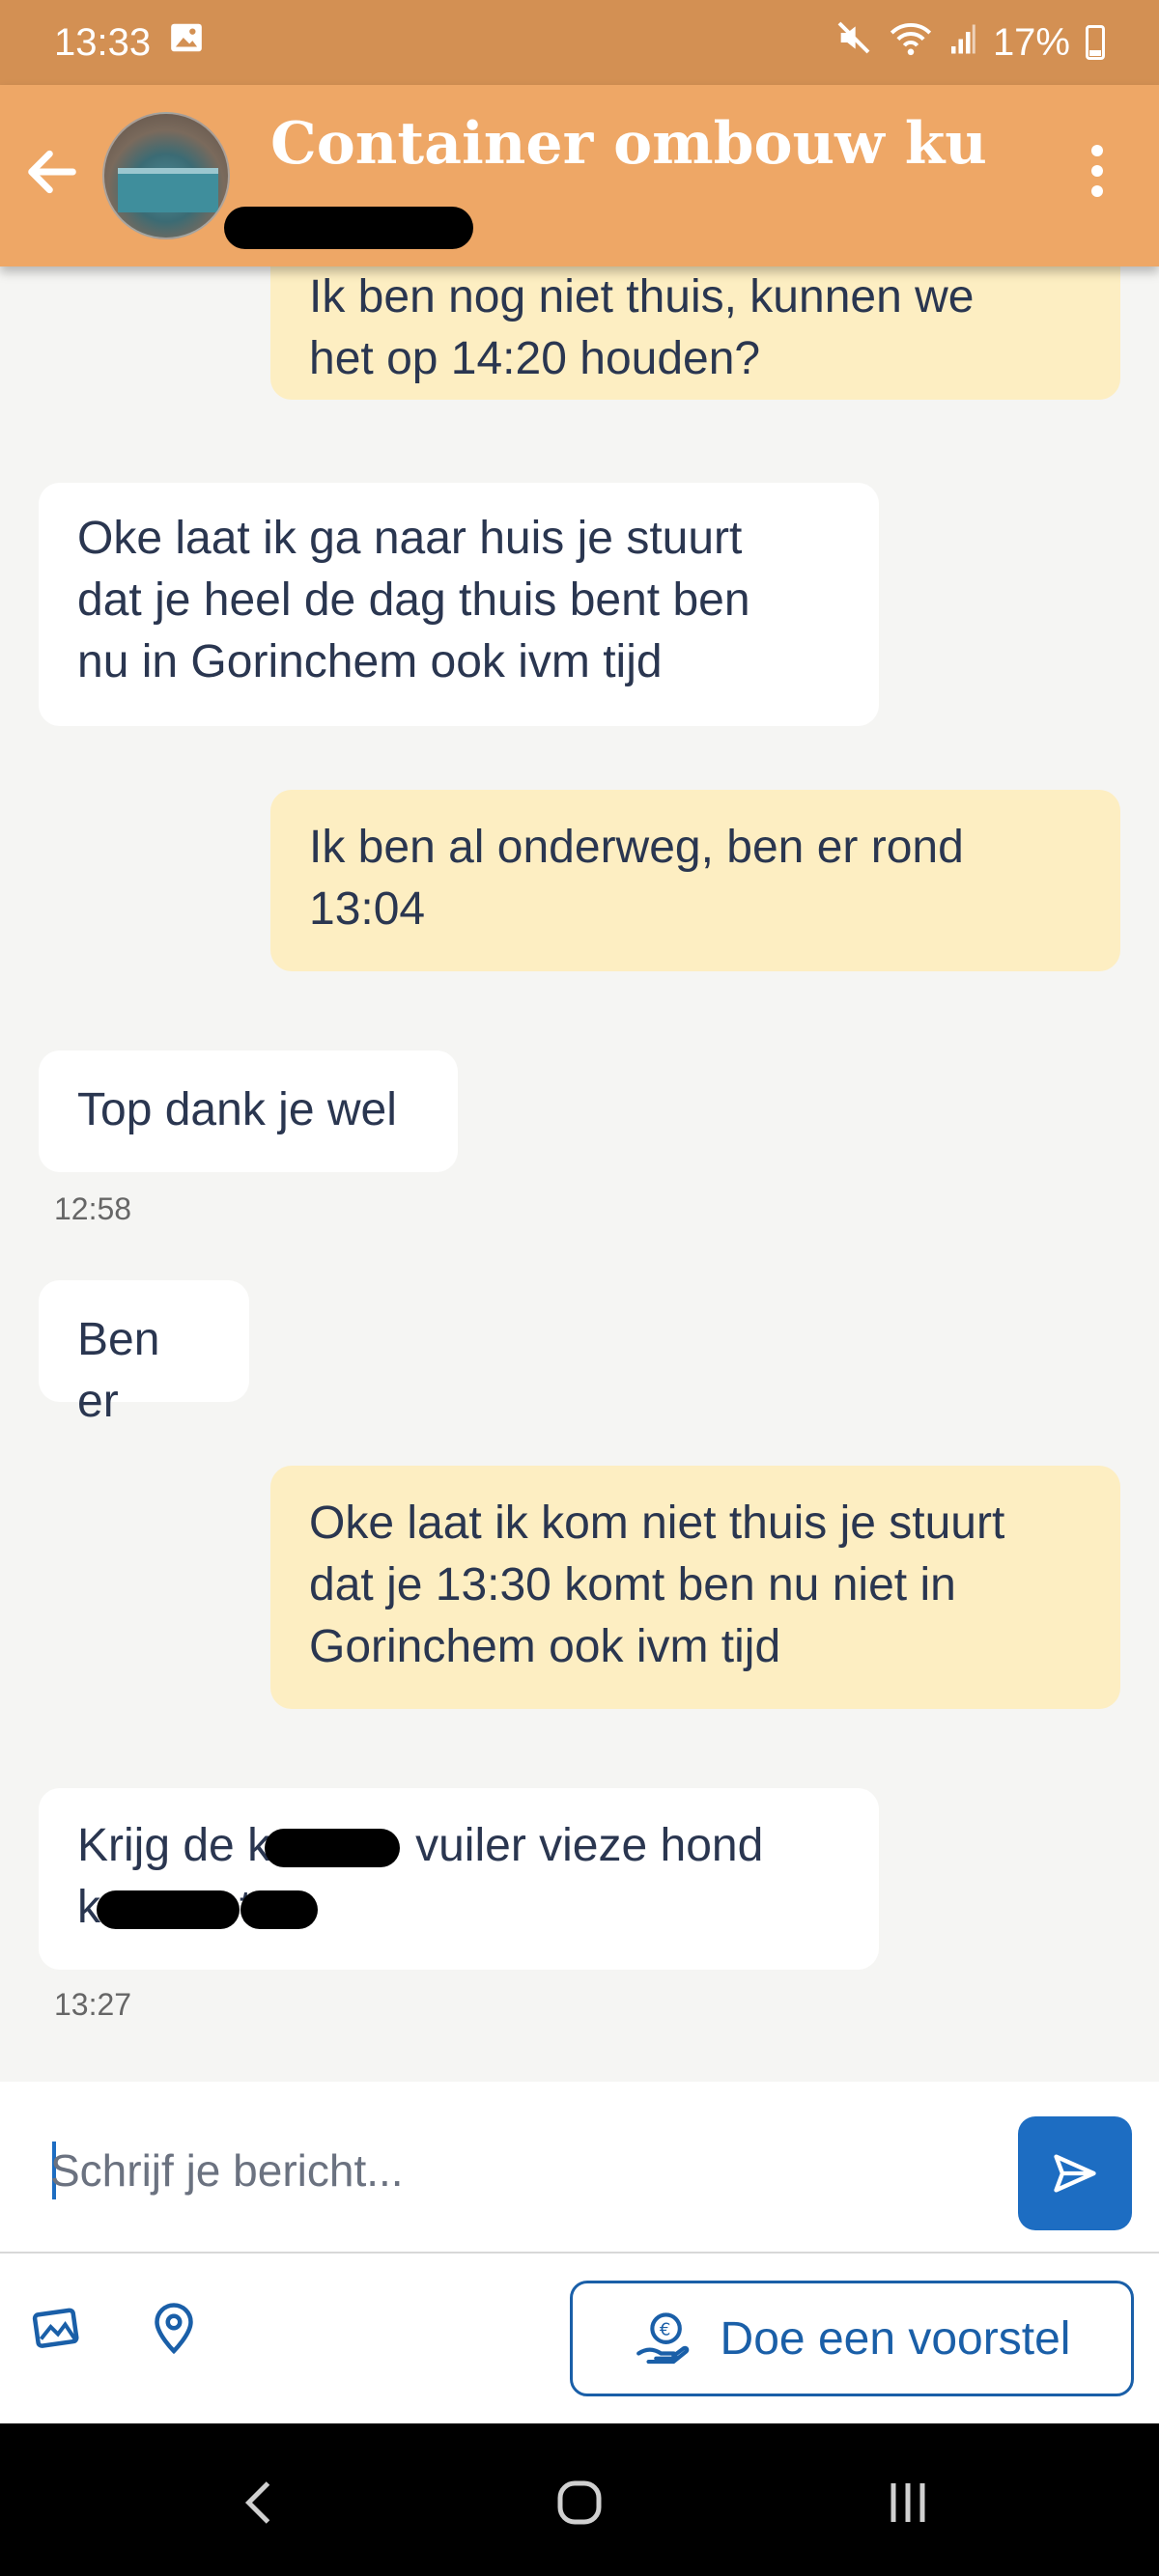 The width and height of the screenshot is (1159, 2576). I want to click on back-nav-icon, so click(257, 2503).